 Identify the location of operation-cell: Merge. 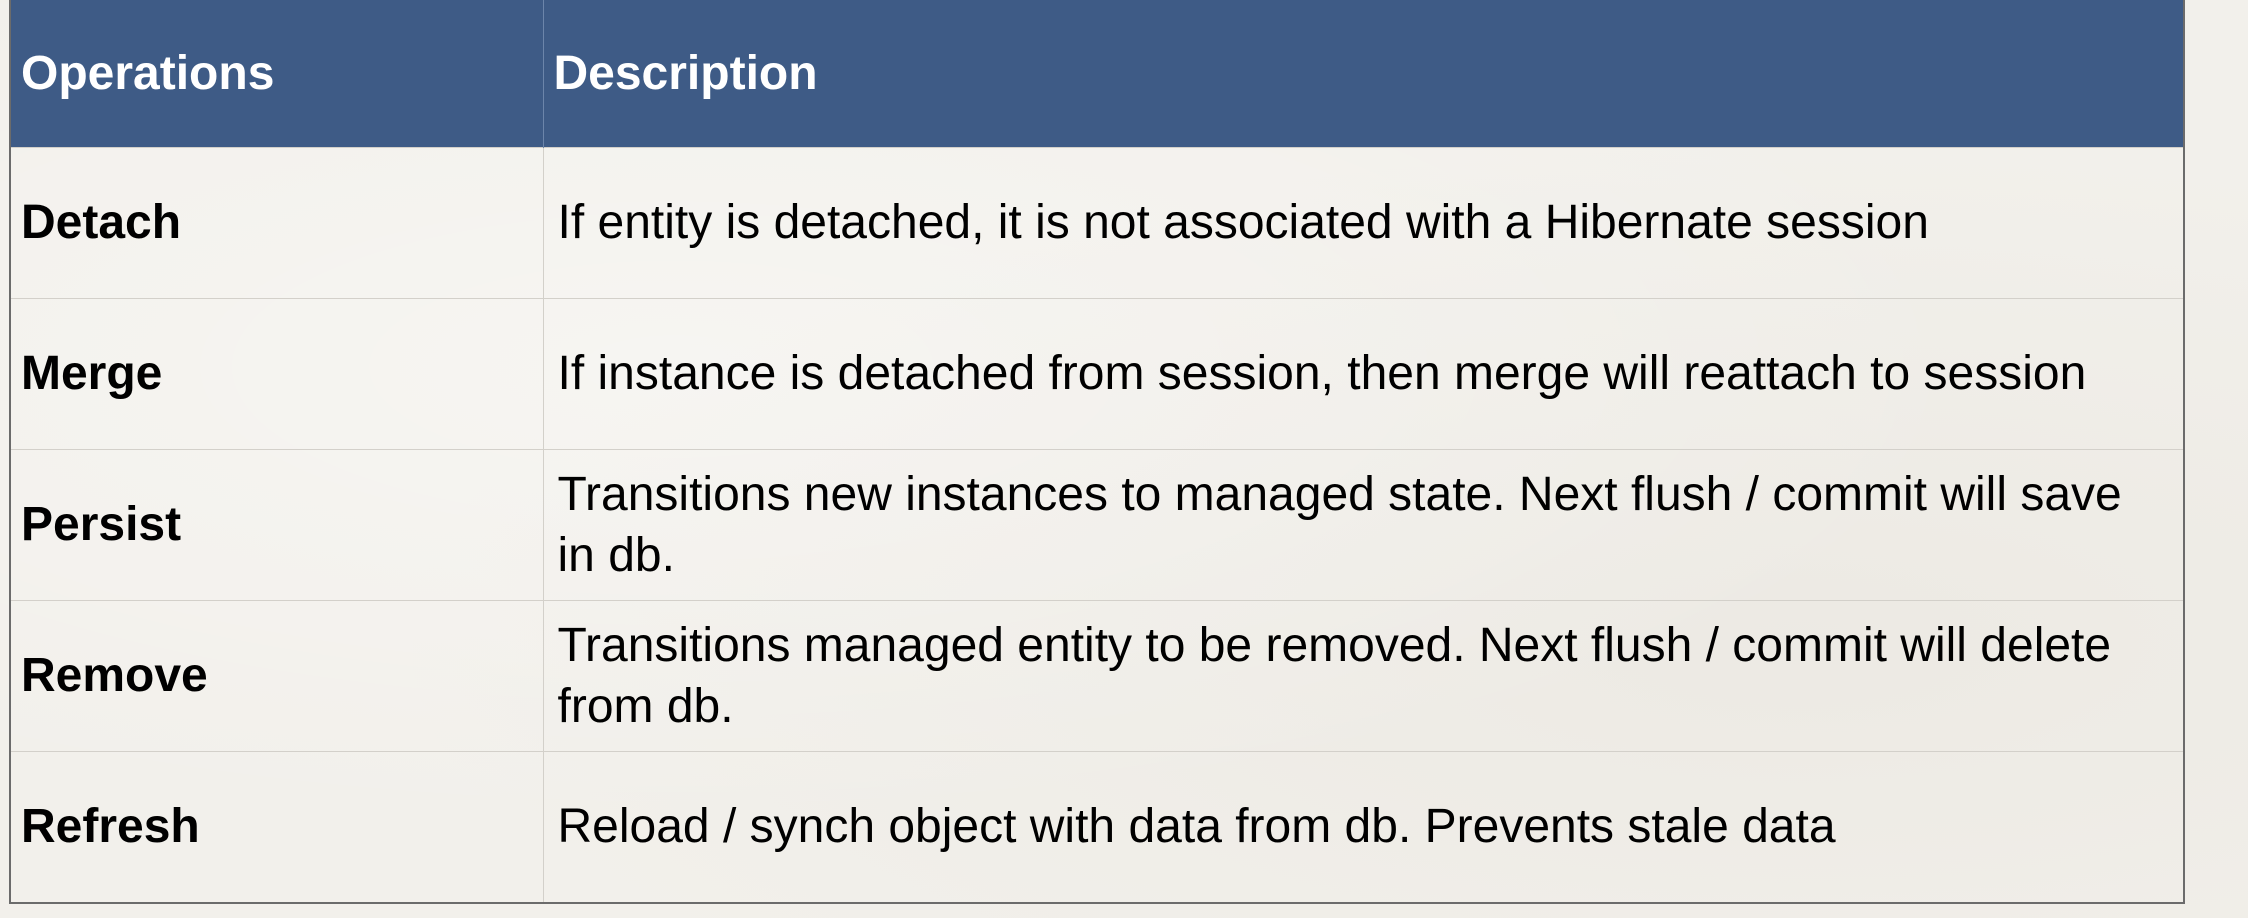
(277, 373).